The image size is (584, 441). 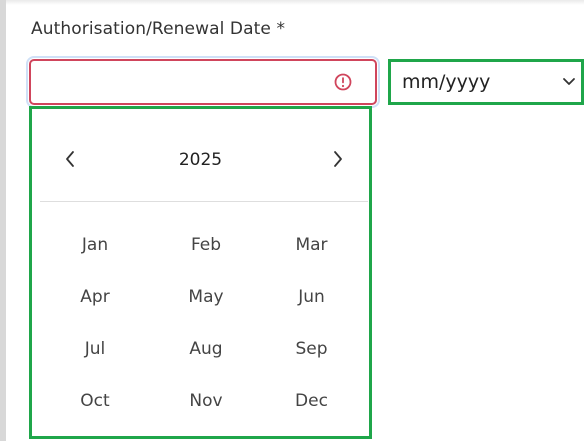 What do you see at coordinates (338, 159) in the screenshot?
I see `chevron-right-icon` at bounding box center [338, 159].